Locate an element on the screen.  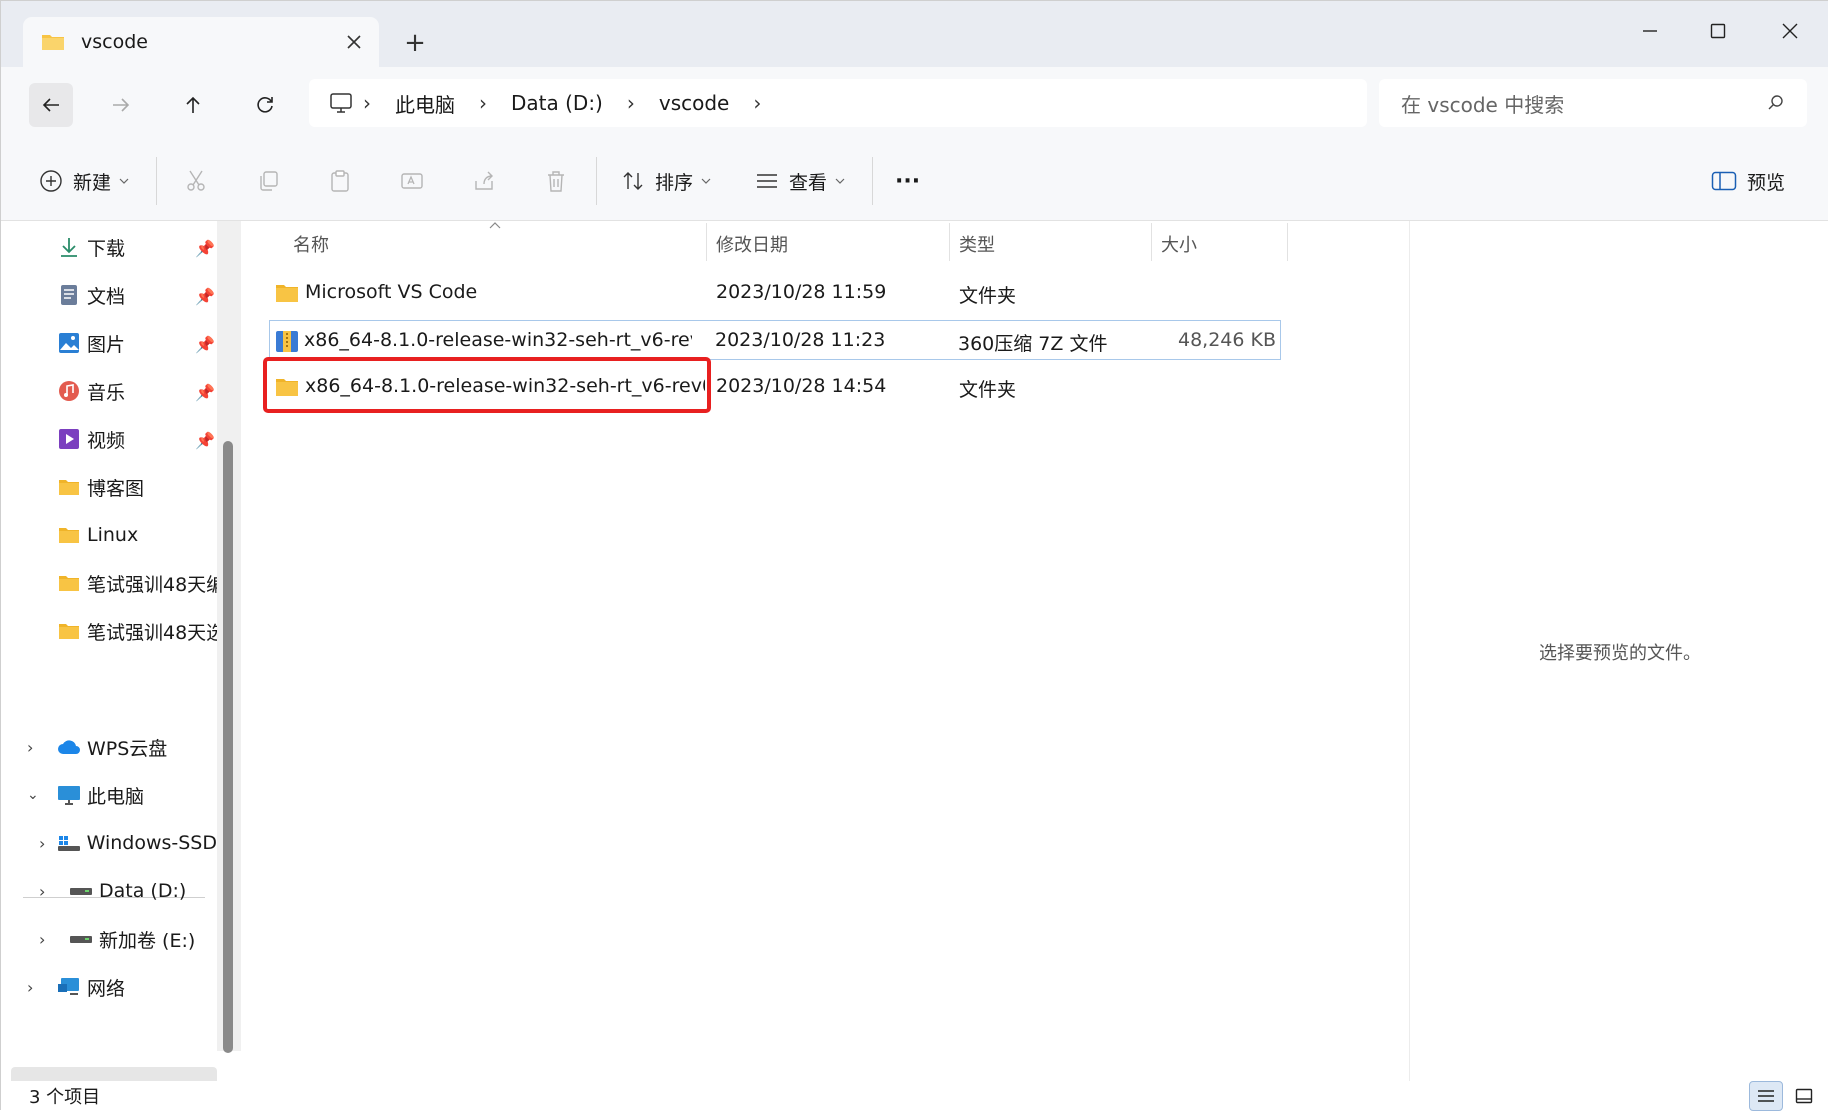
nav-item-network: › 网络 is located at coordinates (122, 987).